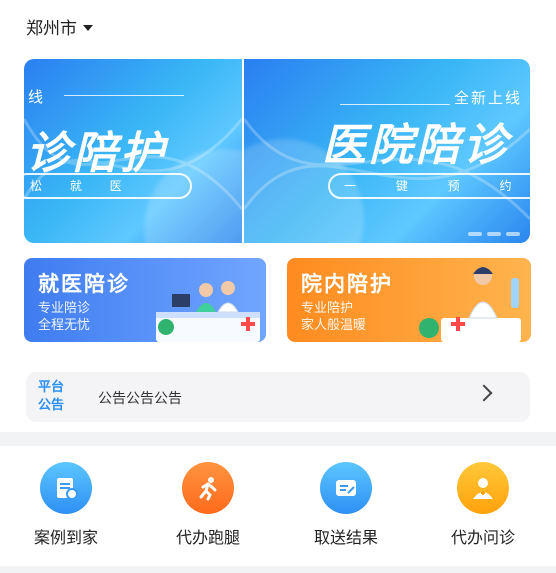 The width and height of the screenshot is (556, 573). I want to click on banner-2-subtitle: 全新上线, so click(488, 98).